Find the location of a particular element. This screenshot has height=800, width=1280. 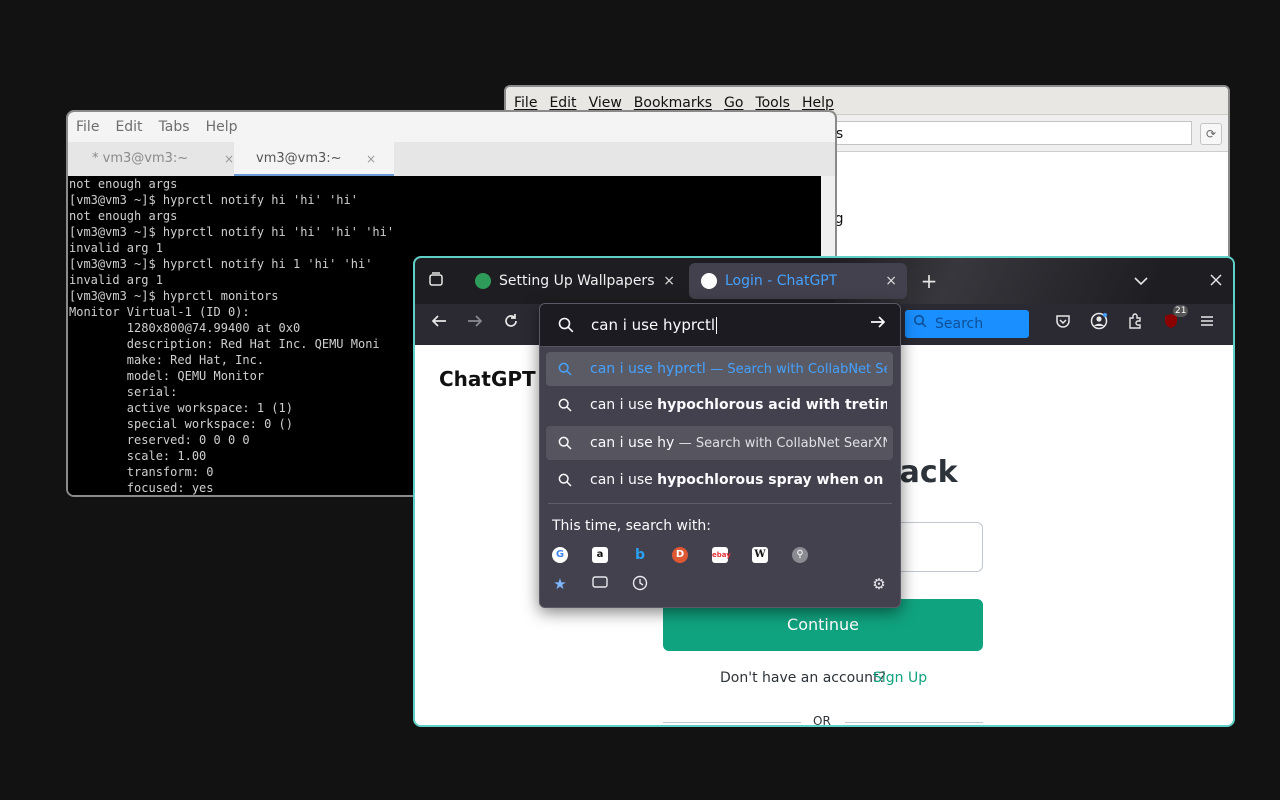

suggestion-bold: hypochlorous spray when on acc is located at coordinates (772, 480).